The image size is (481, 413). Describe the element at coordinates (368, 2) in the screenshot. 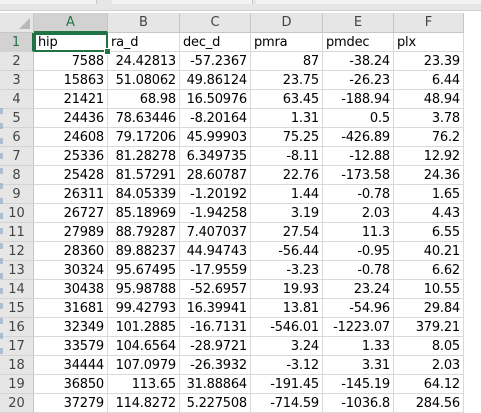

I see `toolbar-tab` at that location.